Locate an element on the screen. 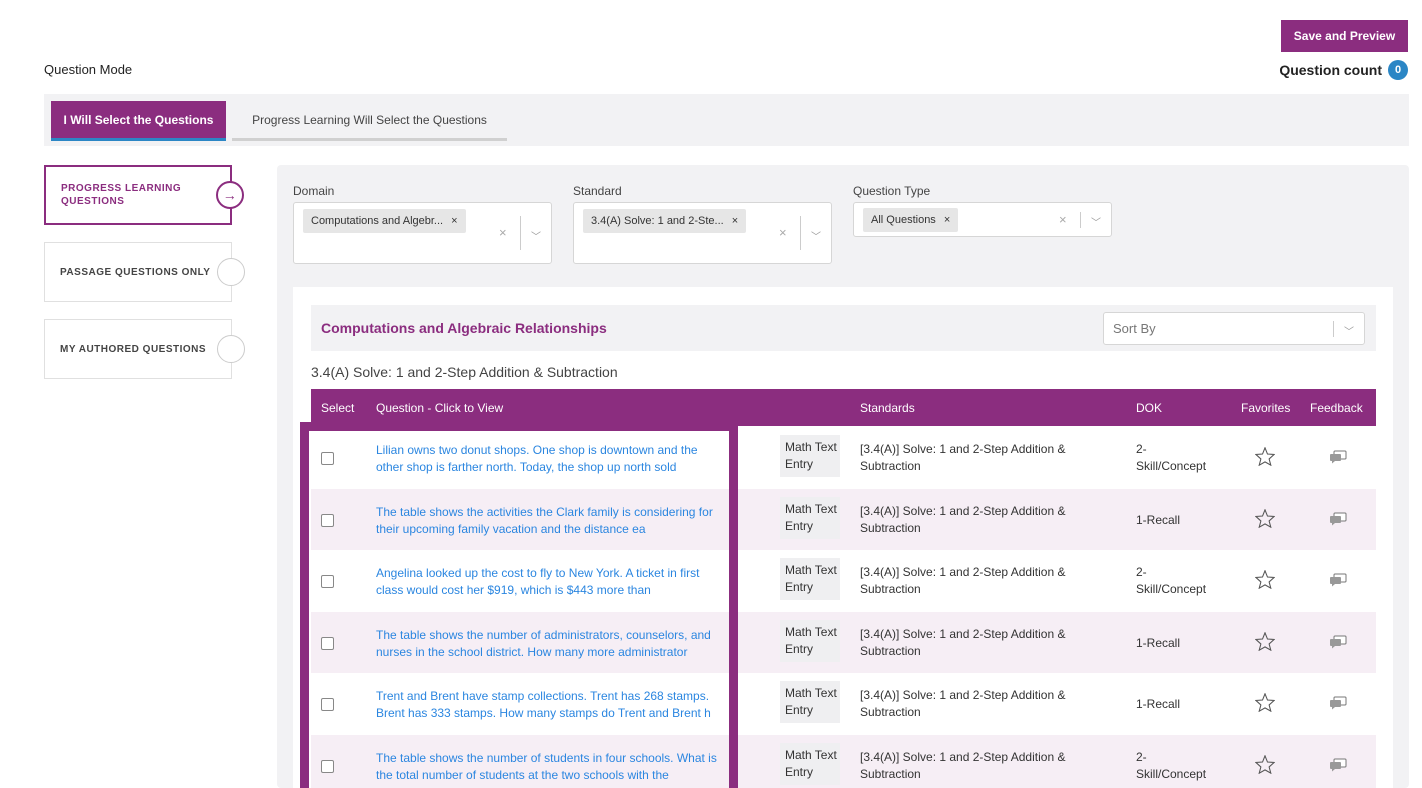  header-favorites: Favorites is located at coordinates (1266, 408).